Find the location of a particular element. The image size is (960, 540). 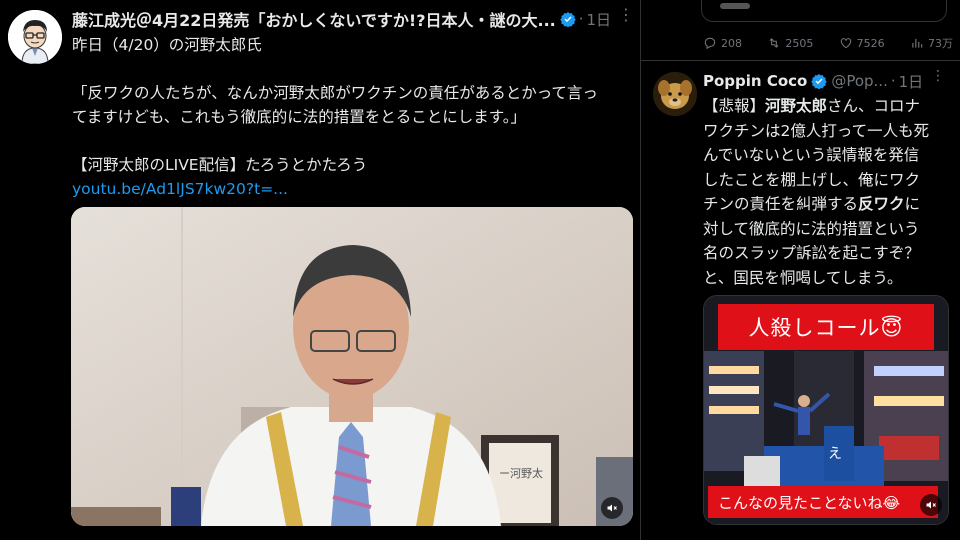

heart-icon is located at coordinates (845, 43).